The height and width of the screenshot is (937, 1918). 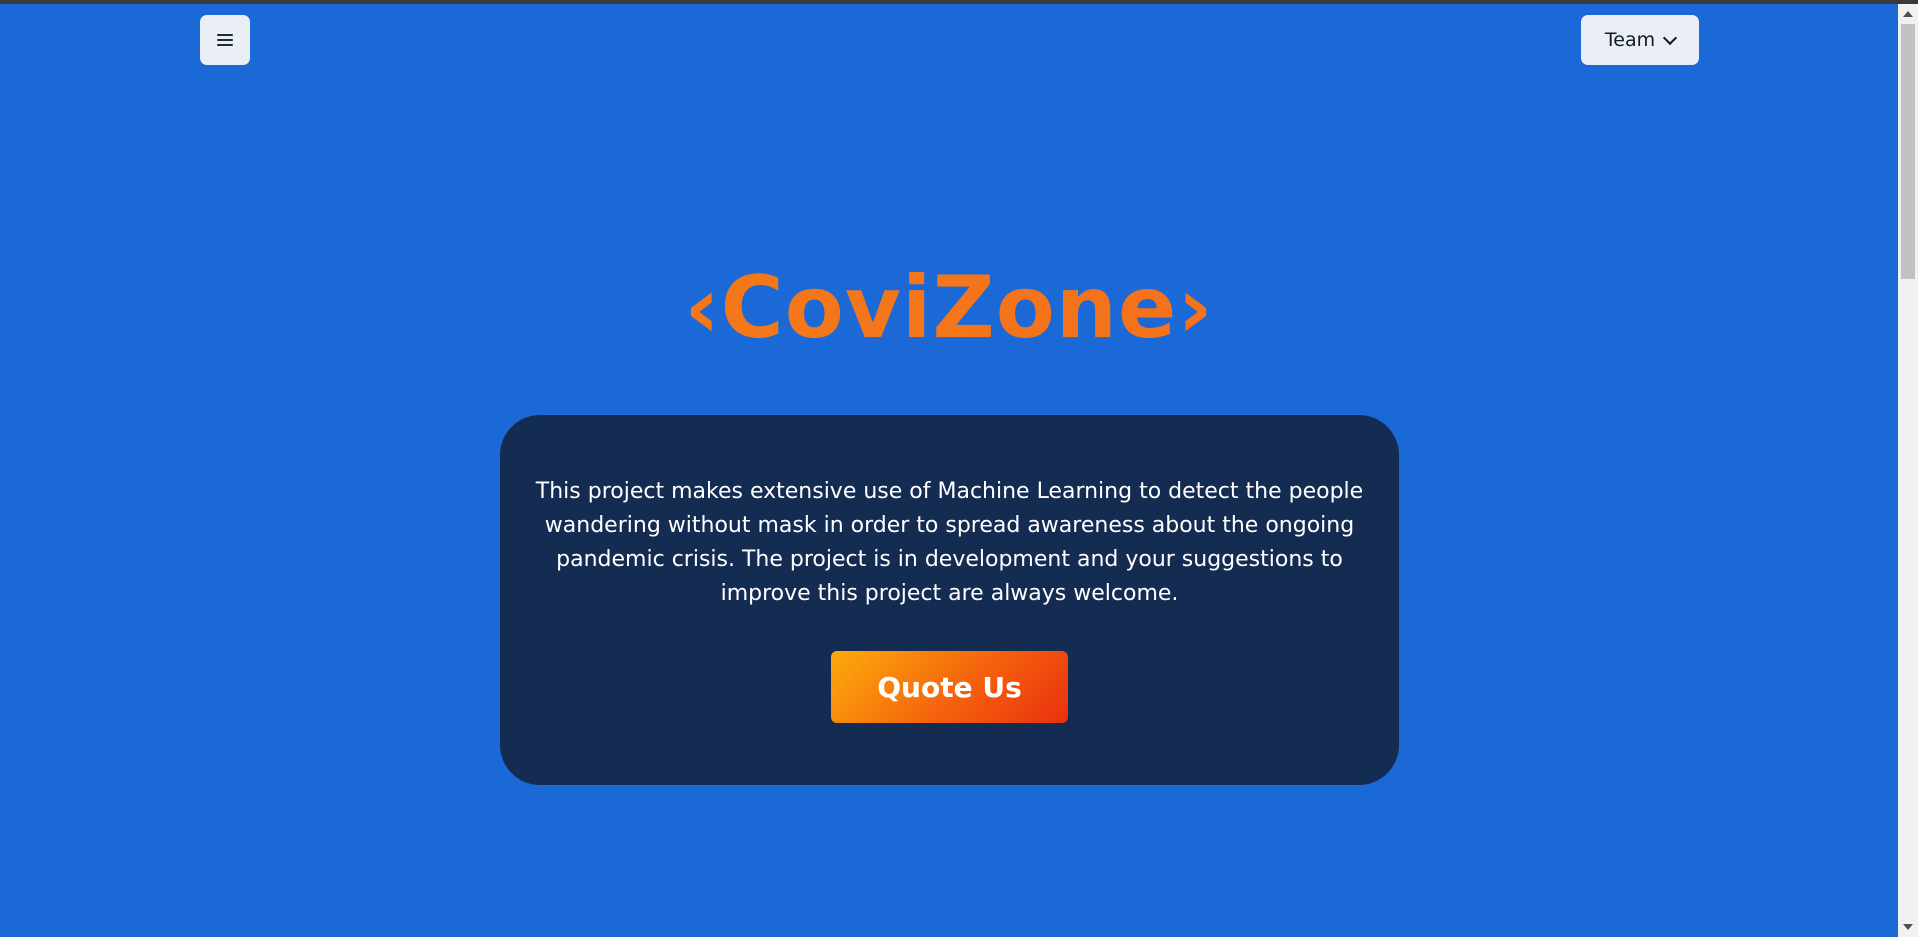 I want to click on chevron-down-icon, so click(x=1670, y=38).